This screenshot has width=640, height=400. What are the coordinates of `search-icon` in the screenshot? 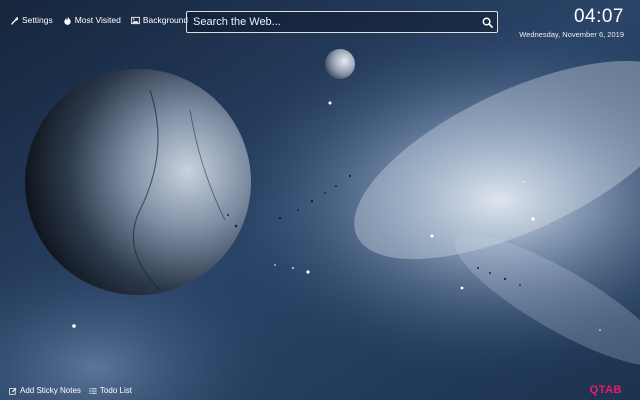 It's located at (487, 22).